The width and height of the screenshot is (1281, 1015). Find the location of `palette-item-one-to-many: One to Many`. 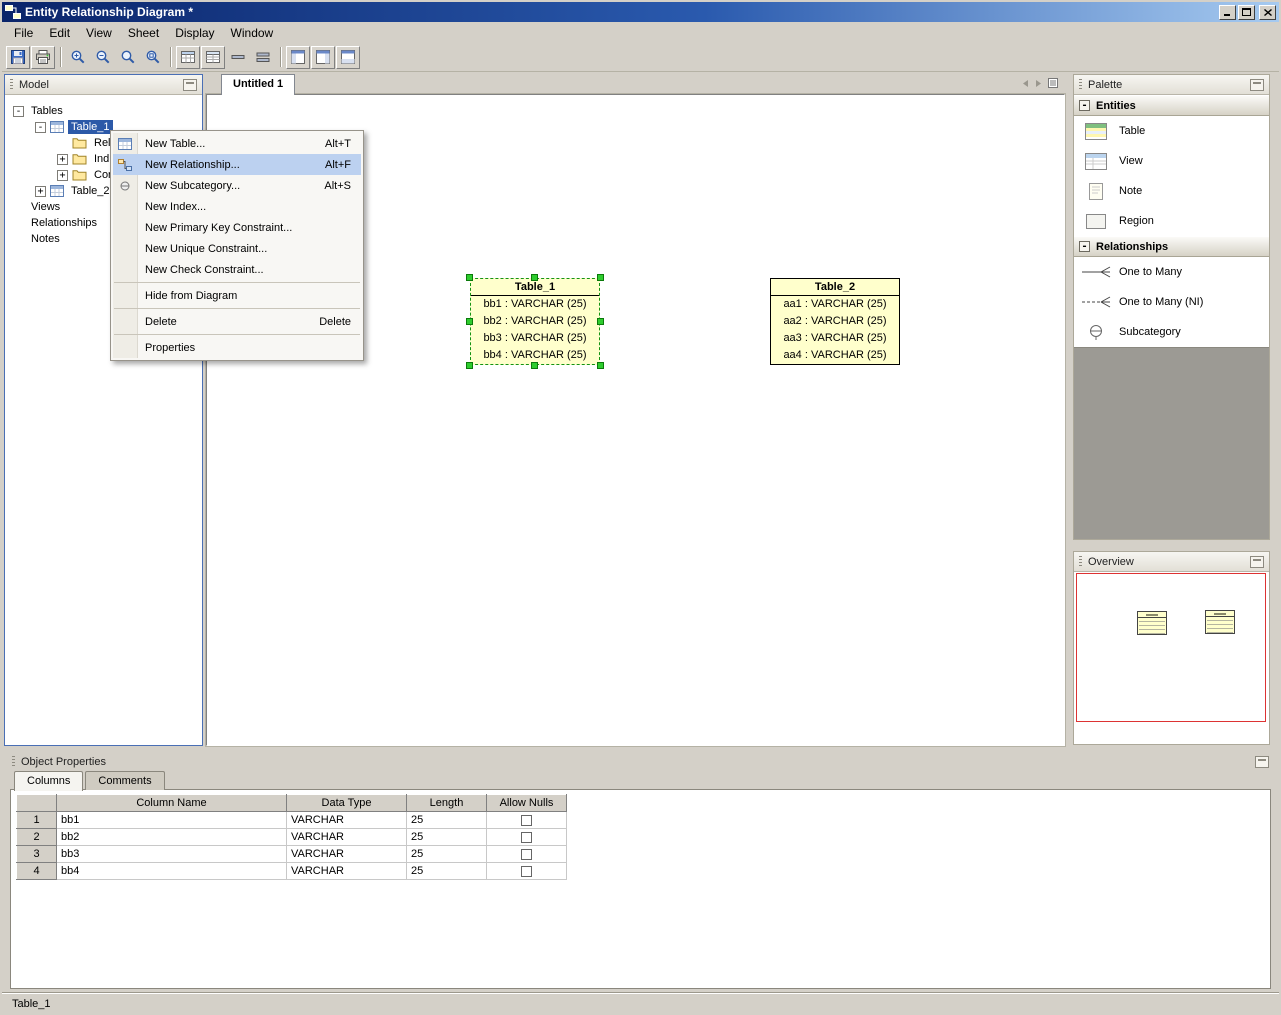

palette-item-one-to-many: One to Many is located at coordinates (1171, 272).